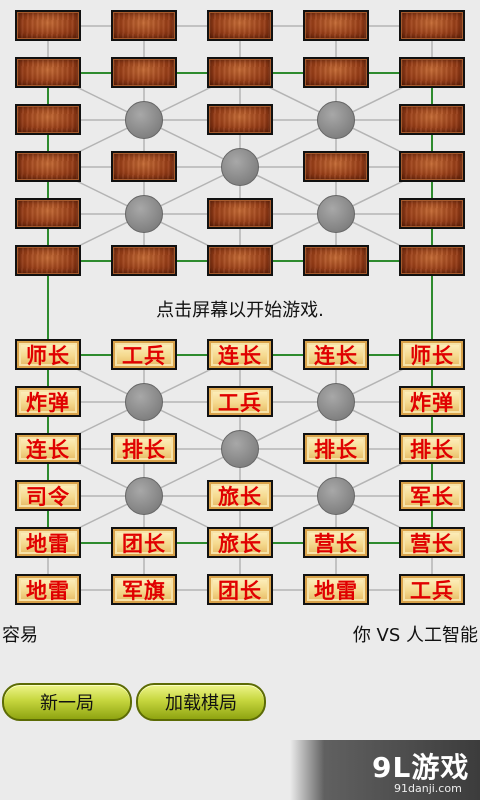 Image resolution: width=480 pixels, height=800 pixels. I want to click on player-piece: 司令, so click(48, 495).